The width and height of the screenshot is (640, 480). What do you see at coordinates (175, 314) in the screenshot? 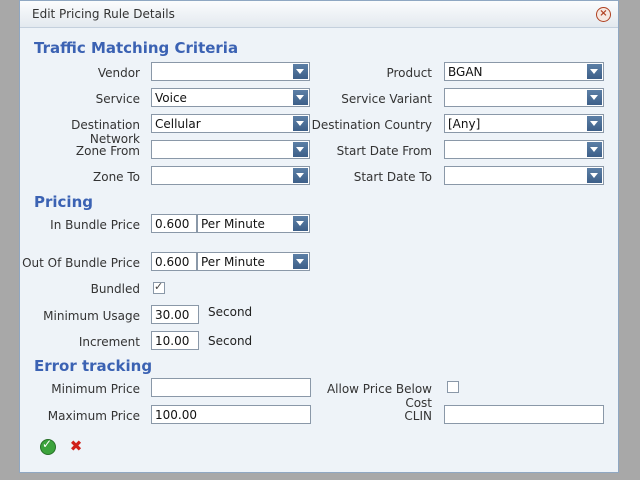
I see `minimum-usage-input: 30.00` at bounding box center [175, 314].